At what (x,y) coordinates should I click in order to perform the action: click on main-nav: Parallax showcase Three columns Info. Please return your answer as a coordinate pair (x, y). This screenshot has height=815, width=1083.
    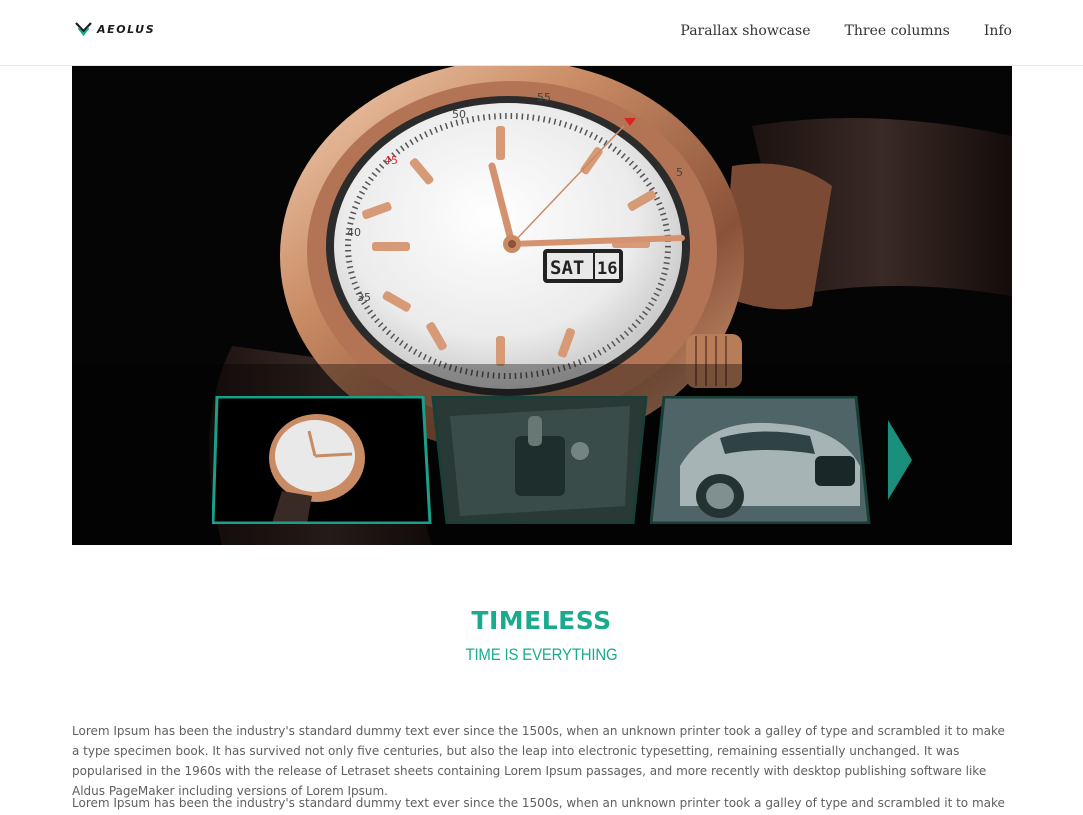
    Looking at the image, I should click on (846, 31).